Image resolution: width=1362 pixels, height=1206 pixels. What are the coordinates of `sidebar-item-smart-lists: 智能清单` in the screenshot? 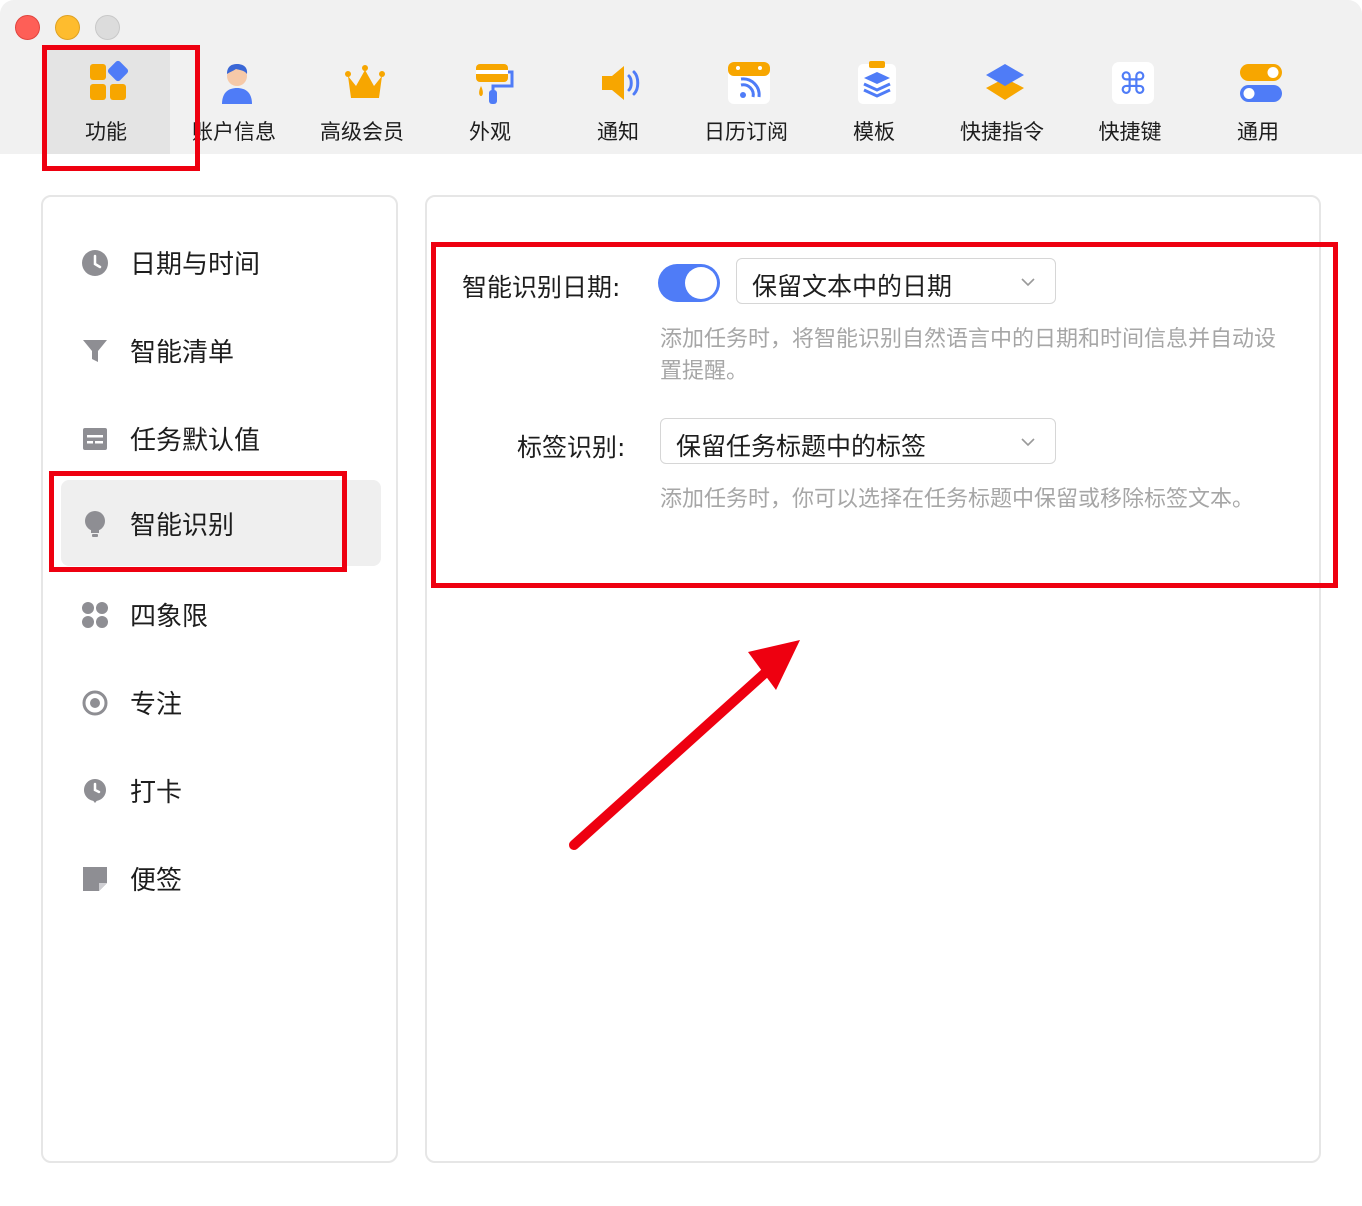 It's located at (221, 350).